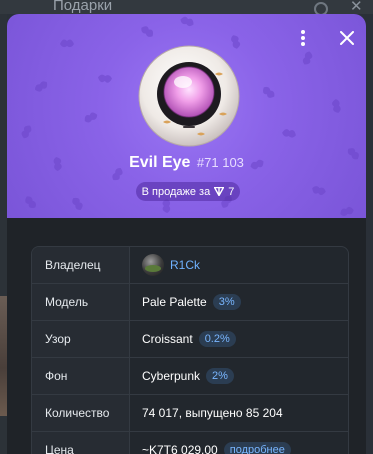 The width and height of the screenshot is (373, 454). I want to click on gift-name: Evil Eye, so click(160, 162).